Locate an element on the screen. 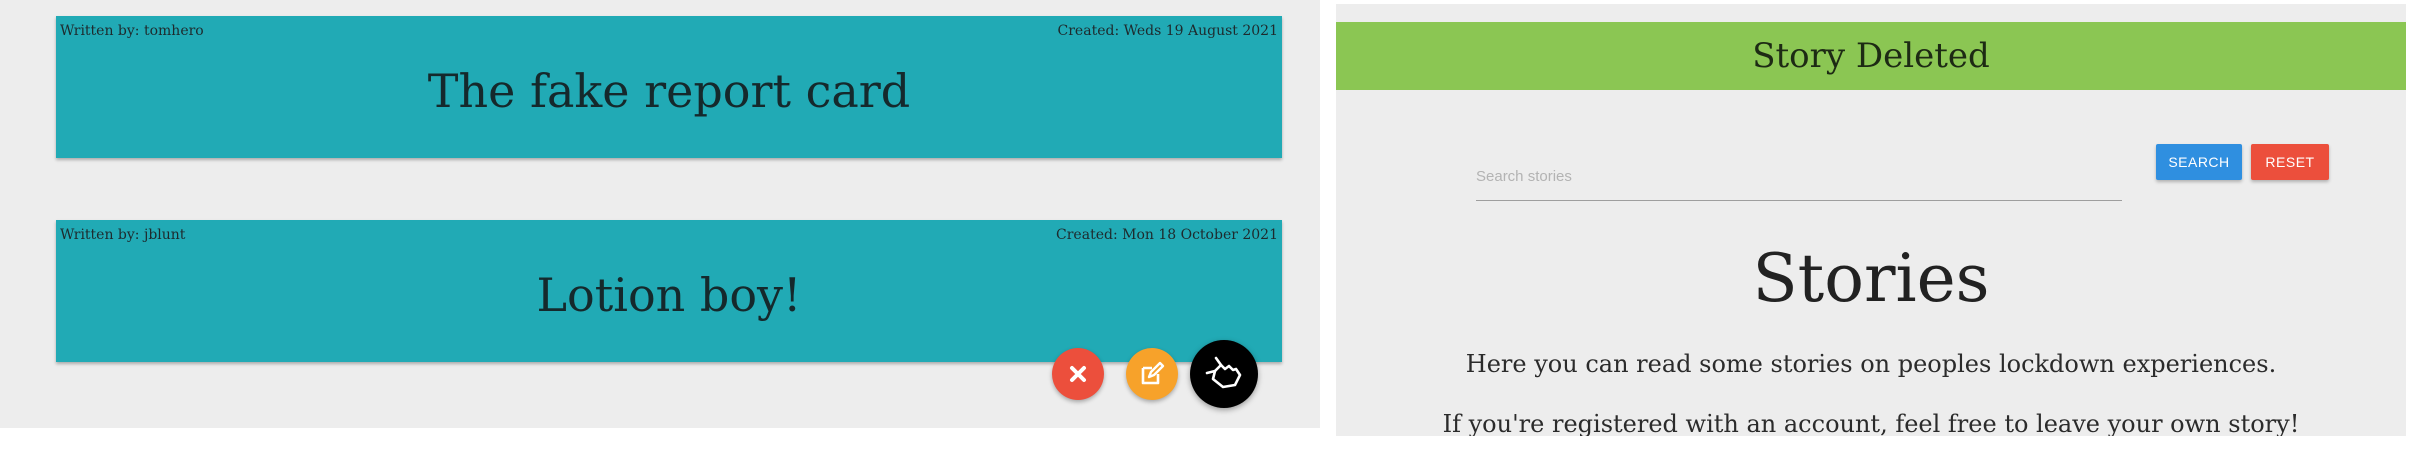  story-author: Written by: tomhero is located at coordinates (132, 31).